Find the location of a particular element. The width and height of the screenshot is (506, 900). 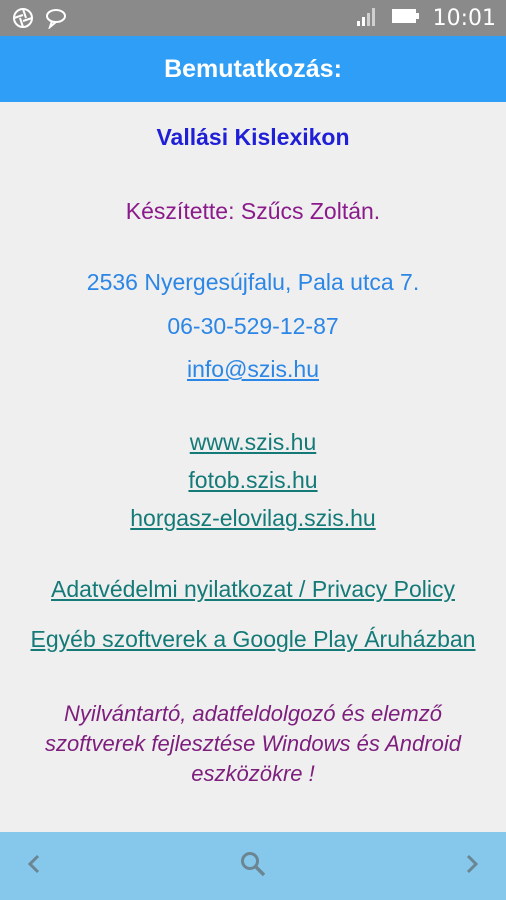

author-text: Készítette: Szűcs Zoltán. is located at coordinates (253, 211).